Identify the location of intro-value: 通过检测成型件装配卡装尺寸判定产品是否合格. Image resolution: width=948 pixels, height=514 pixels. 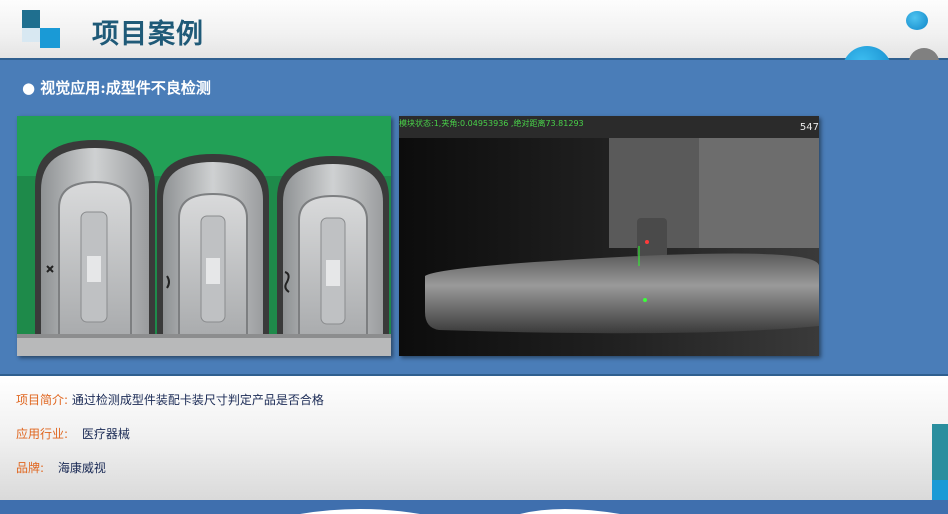
(197, 400).